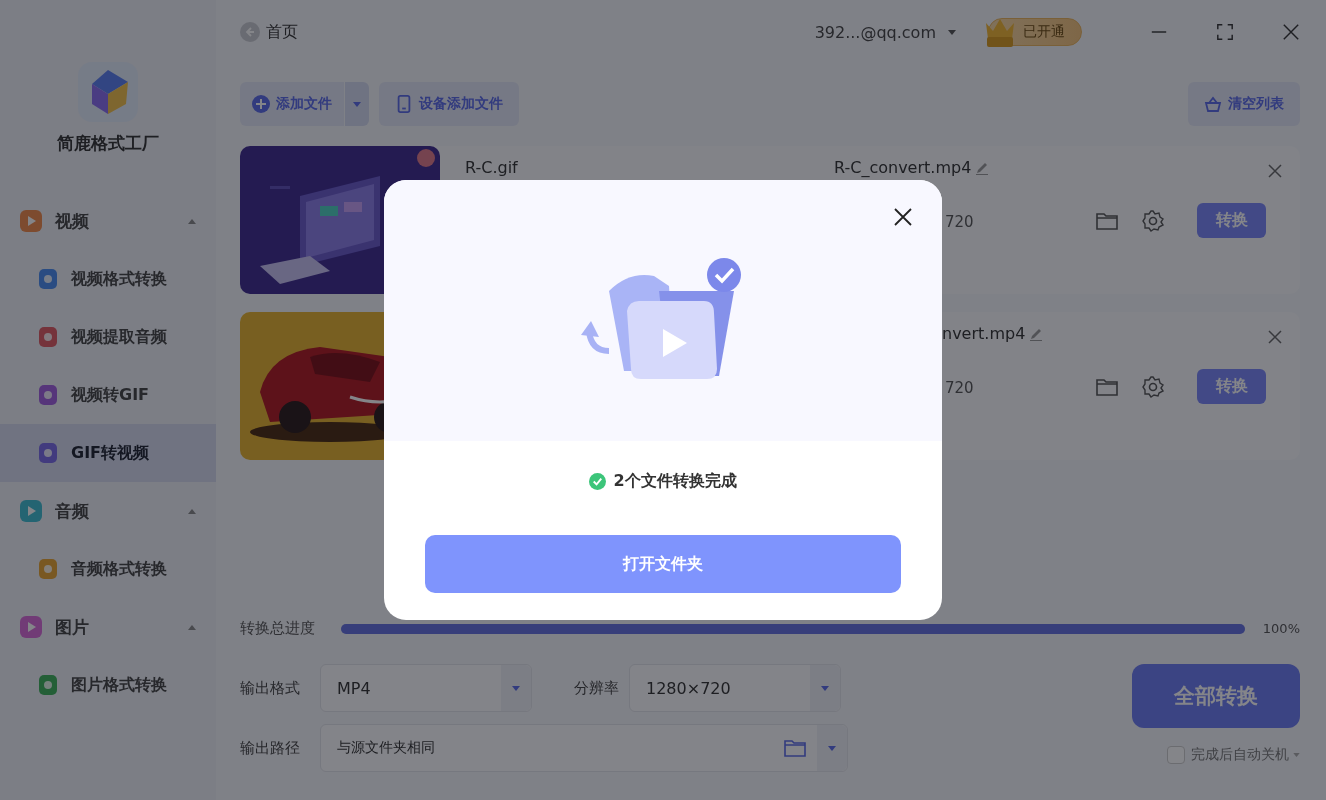 This screenshot has height=800, width=1326. Describe the element at coordinates (735, 688) in the screenshot. I see `resolution-select: 1280×720` at that location.